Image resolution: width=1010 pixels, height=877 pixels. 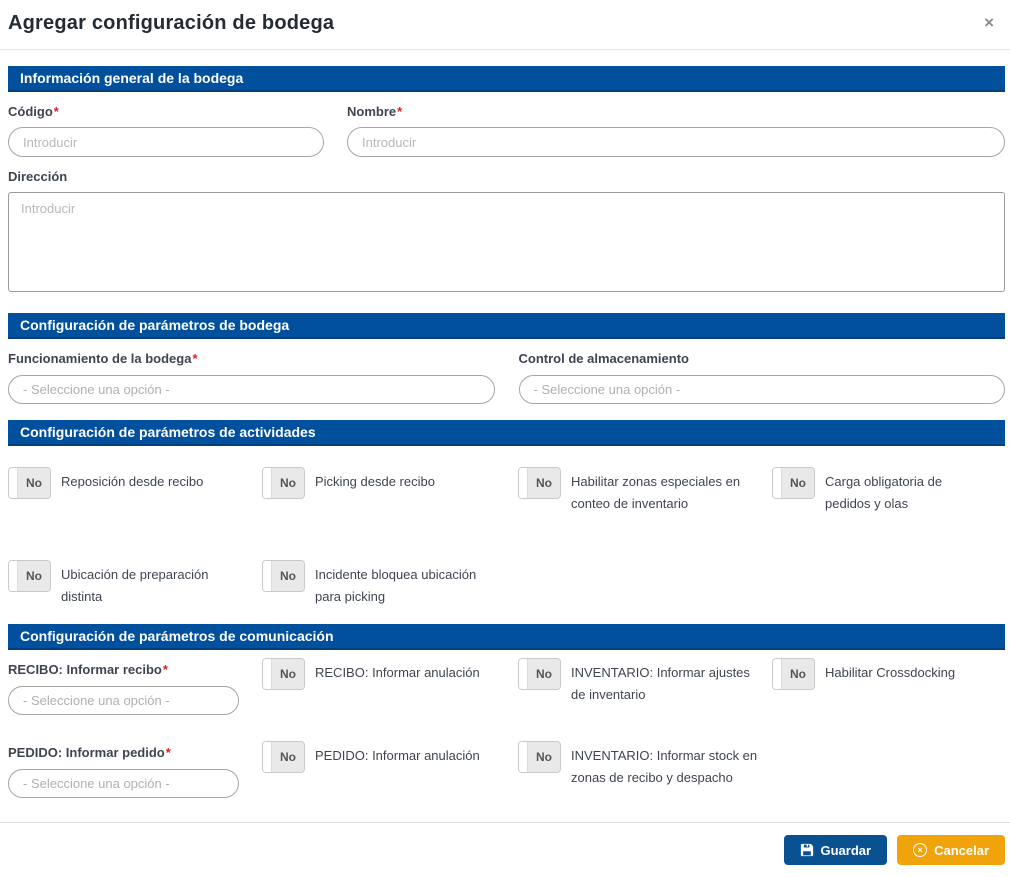 I want to click on toggle-inventario-ajustes: No, so click(x=539, y=674).